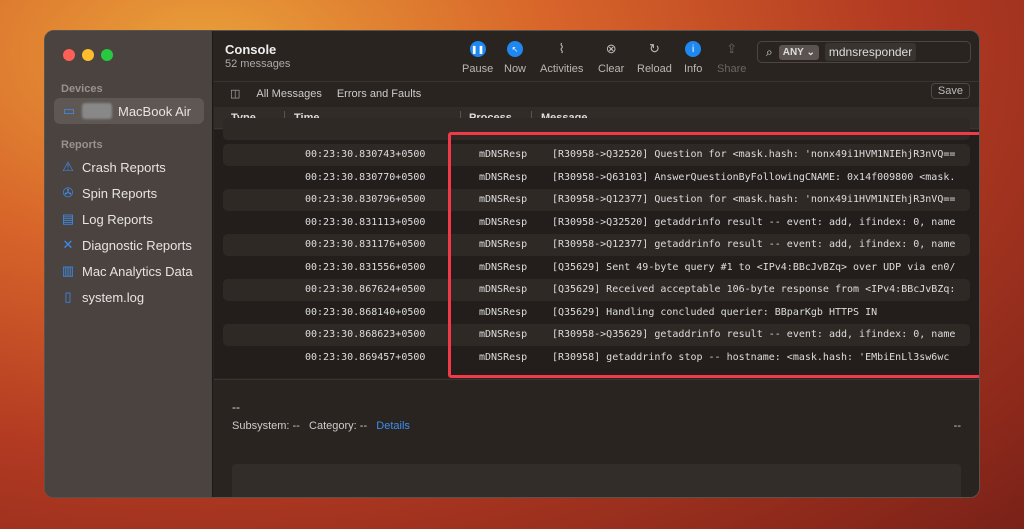 This screenshot has width=1024, height=529. Describe the element at coordinates (97, 111) in the screenshot. I see `redacted-name` at that location.